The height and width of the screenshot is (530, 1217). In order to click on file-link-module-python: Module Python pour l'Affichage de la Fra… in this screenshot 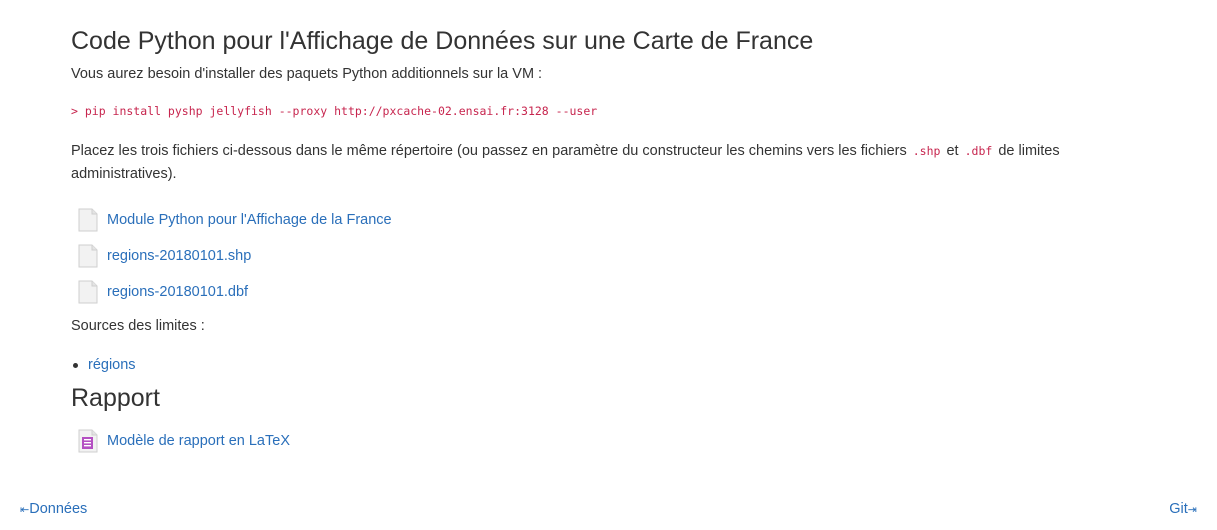, I will do `click(249, 220)`.